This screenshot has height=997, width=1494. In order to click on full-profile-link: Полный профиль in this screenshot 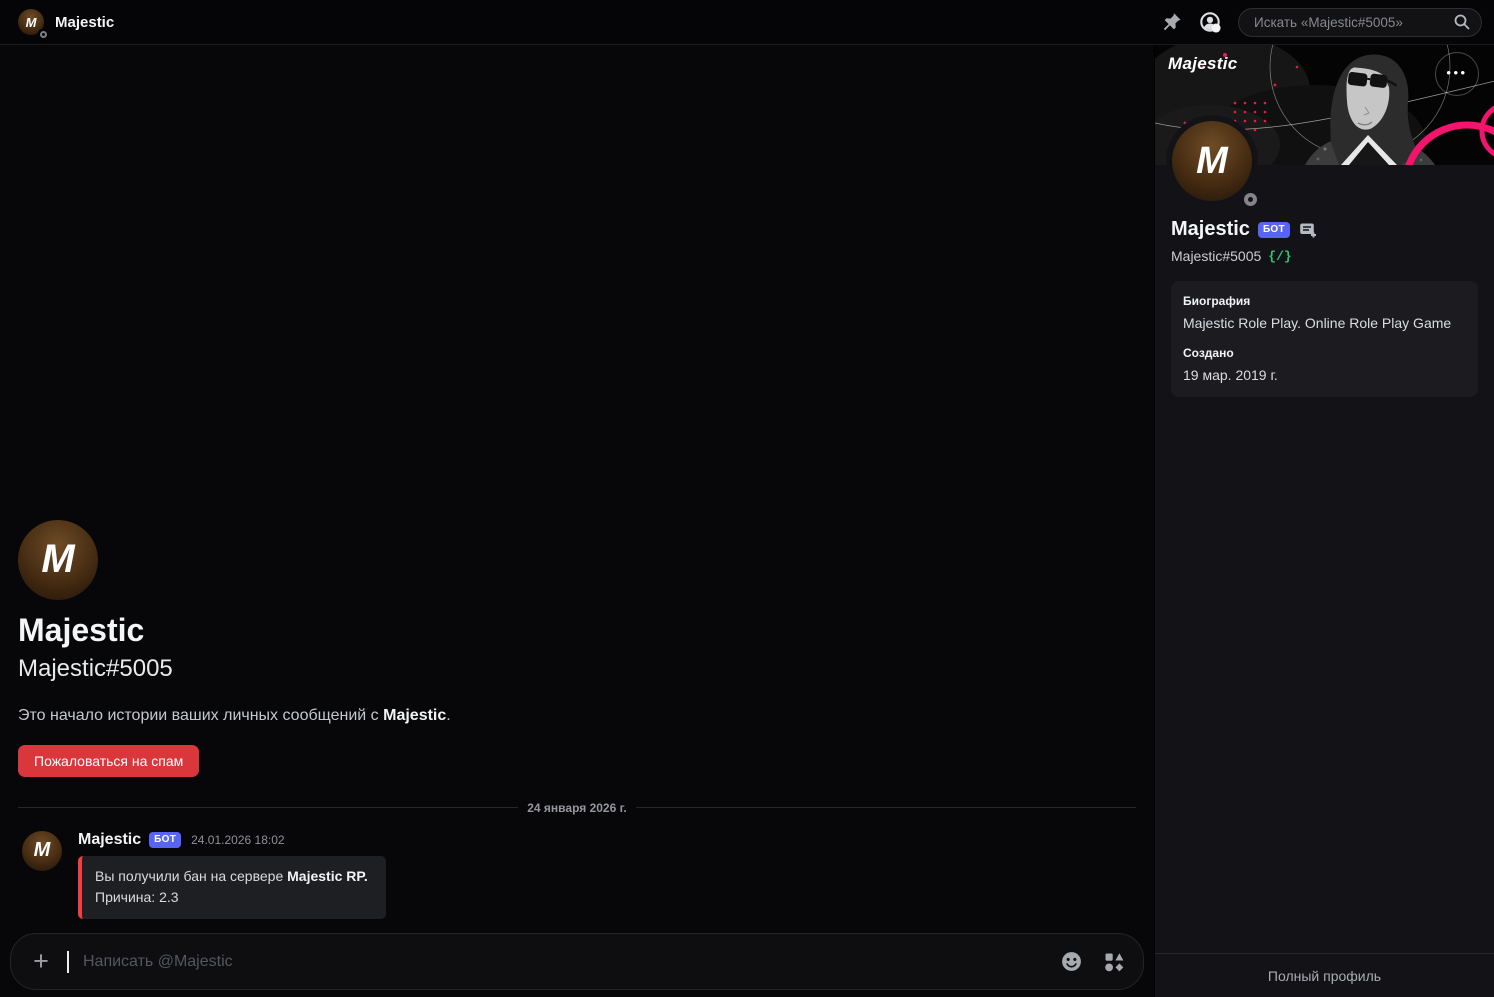, I will do `click(1324, 975)`.